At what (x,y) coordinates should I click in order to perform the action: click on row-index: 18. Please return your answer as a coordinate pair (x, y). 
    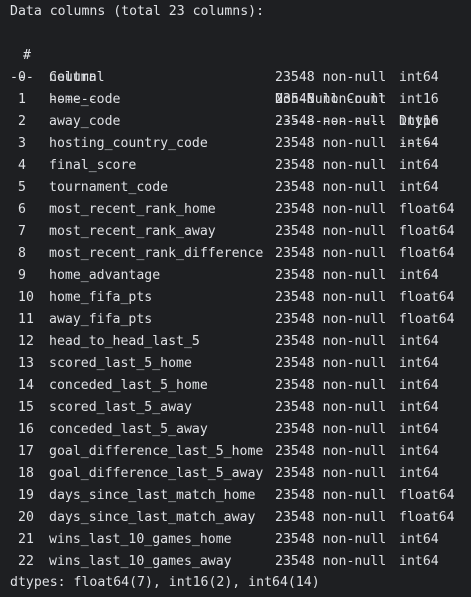
    Looking at the image, I should click on (26, 473).